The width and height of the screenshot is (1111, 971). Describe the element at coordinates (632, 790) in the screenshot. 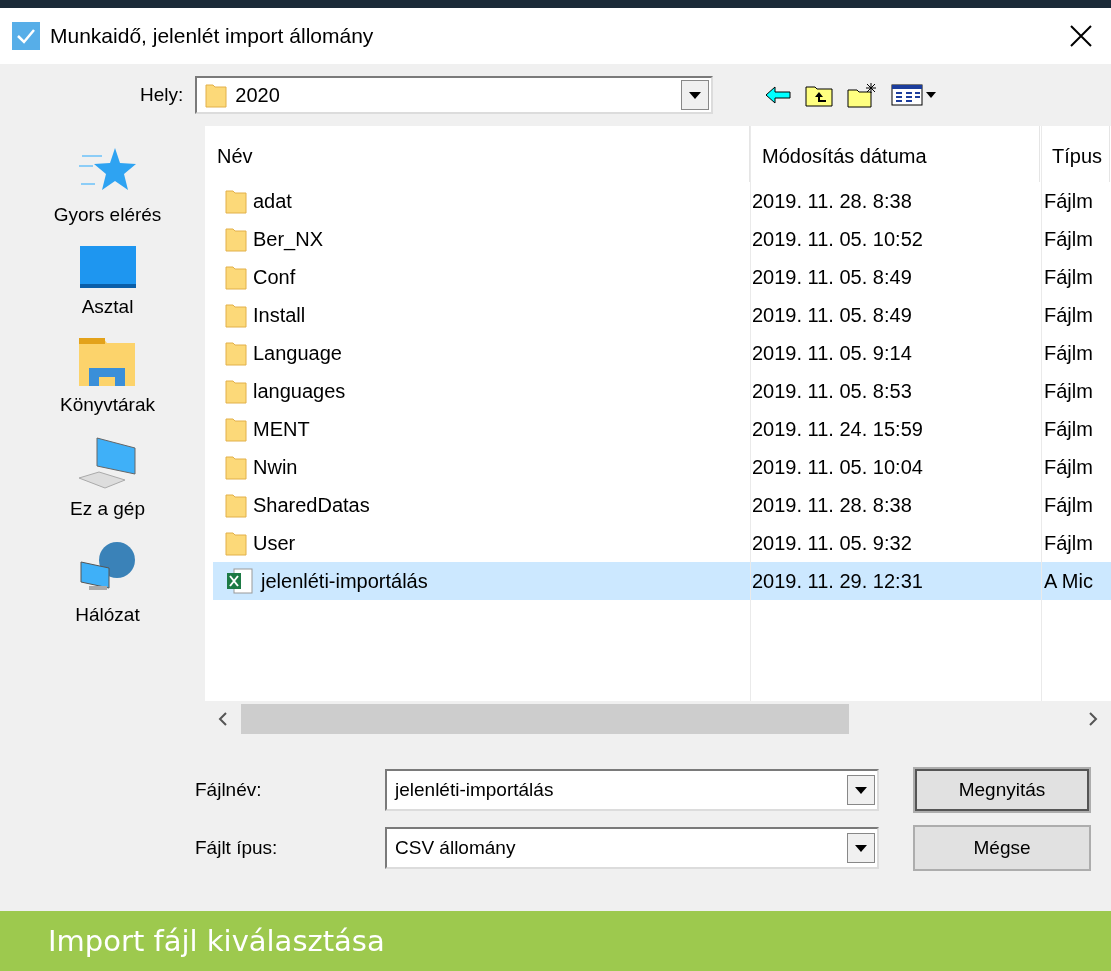

I see `filename-field: jelenléti-importálás` at that location.